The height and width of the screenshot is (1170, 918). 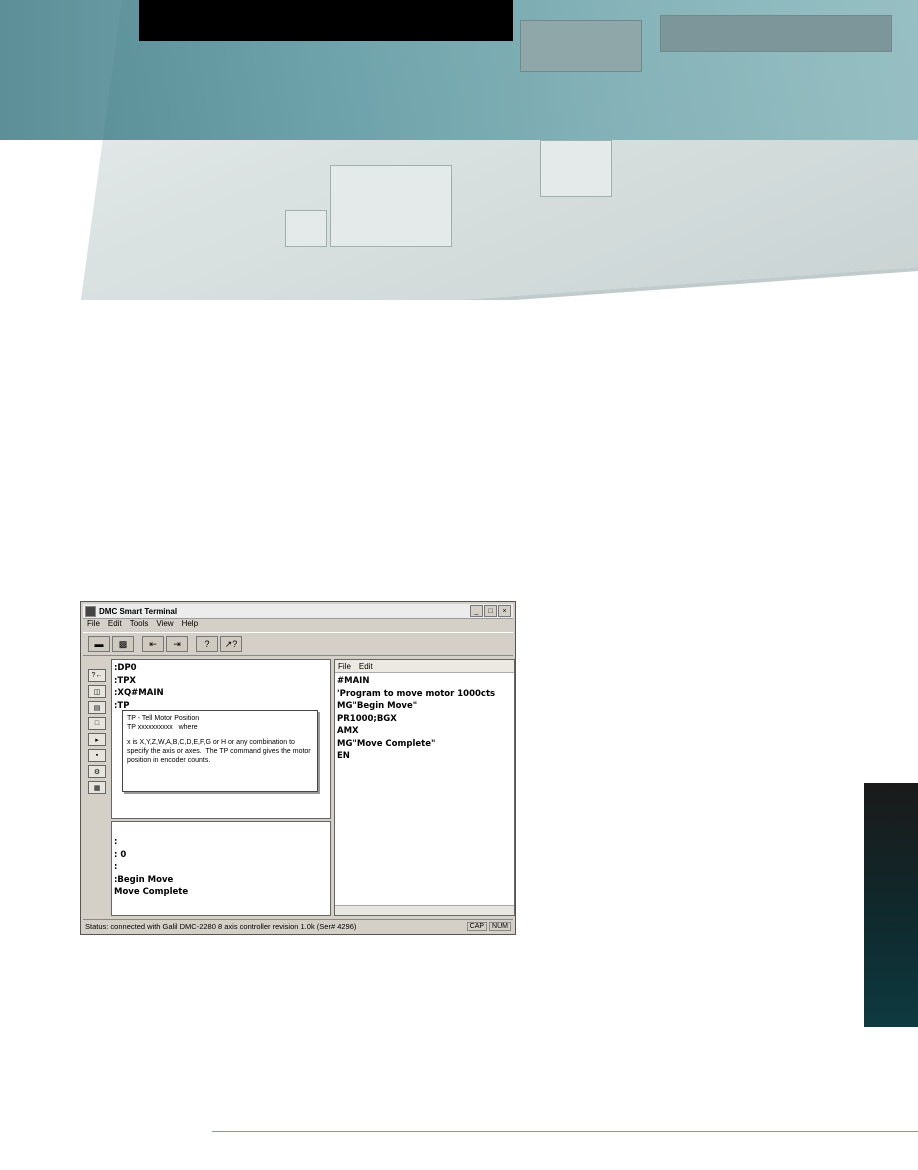 I want to click on menu-file: File, so click(x=93, y=625).